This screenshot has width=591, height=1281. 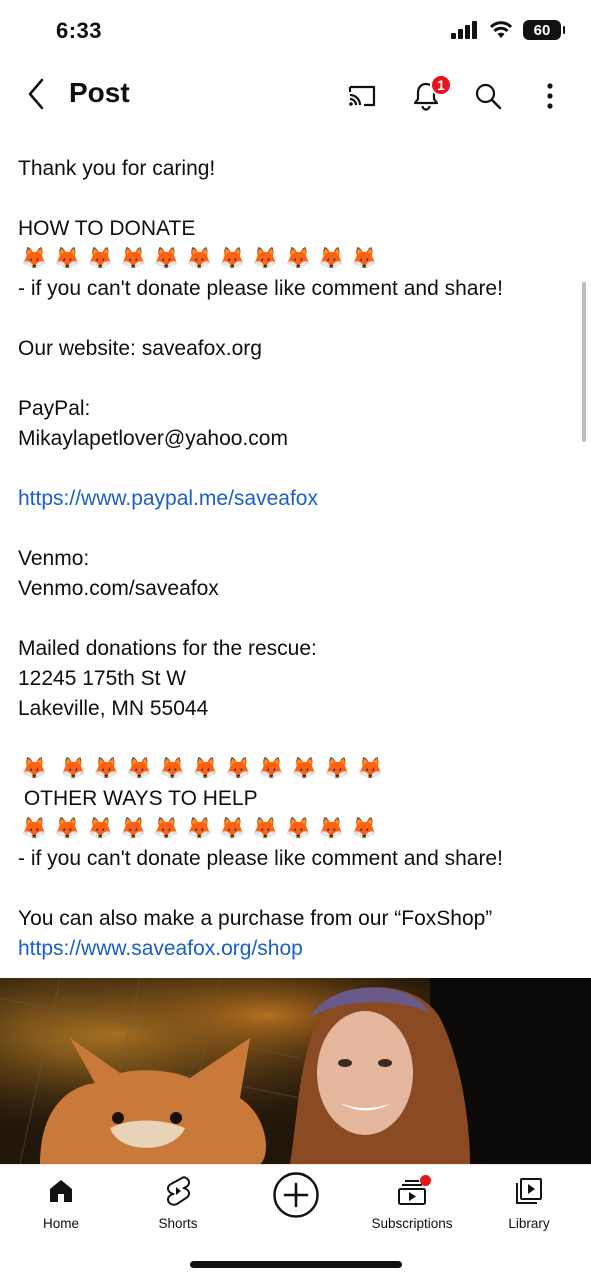 I want to click on add-circle-icon, so click(x=296, y=1195).